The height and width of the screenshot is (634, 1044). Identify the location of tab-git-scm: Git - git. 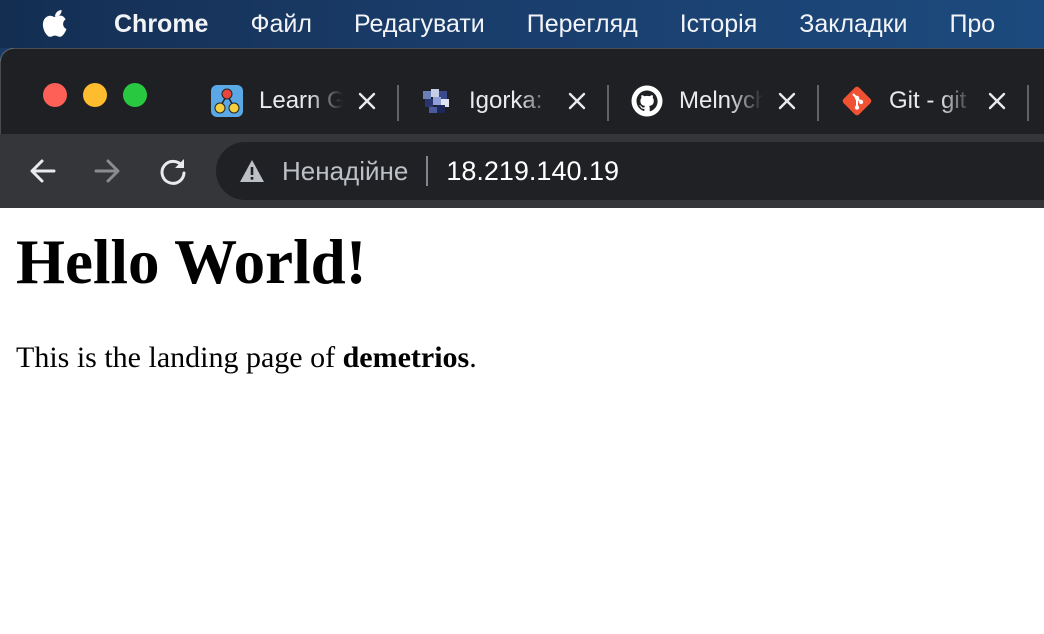
(924, 101).